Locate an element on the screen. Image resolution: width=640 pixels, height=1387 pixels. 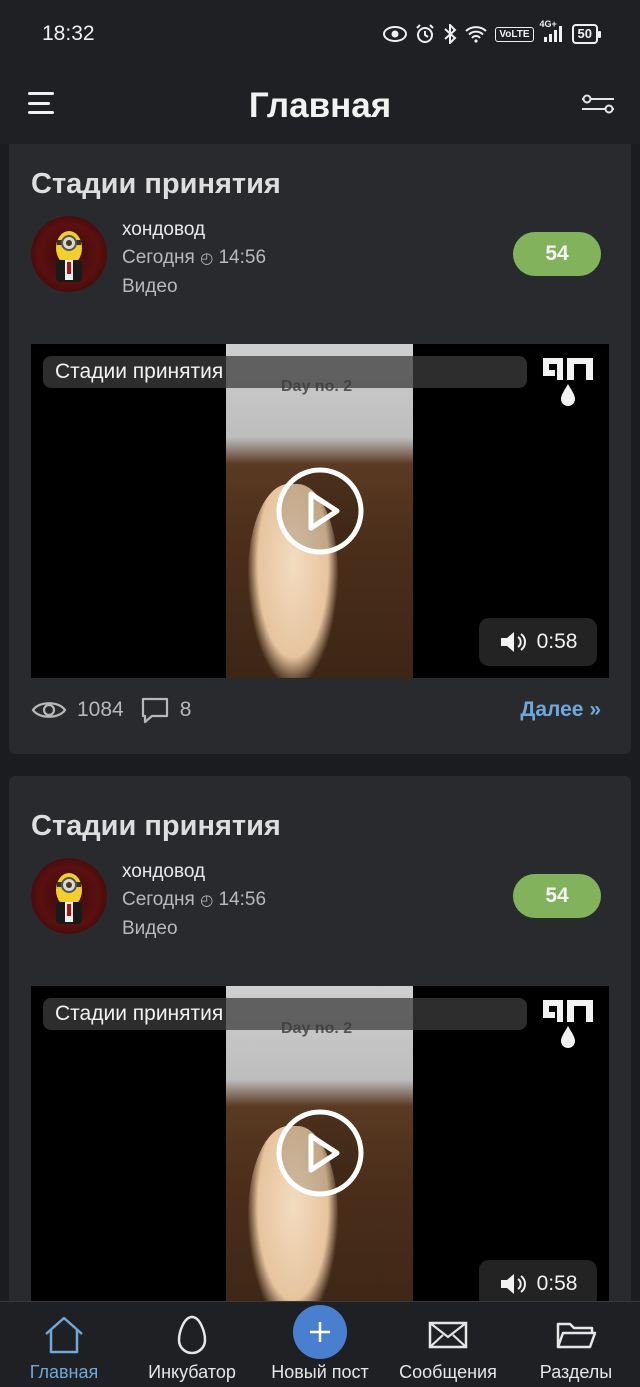
envelope-icon is located at coordinates (448, 1335).